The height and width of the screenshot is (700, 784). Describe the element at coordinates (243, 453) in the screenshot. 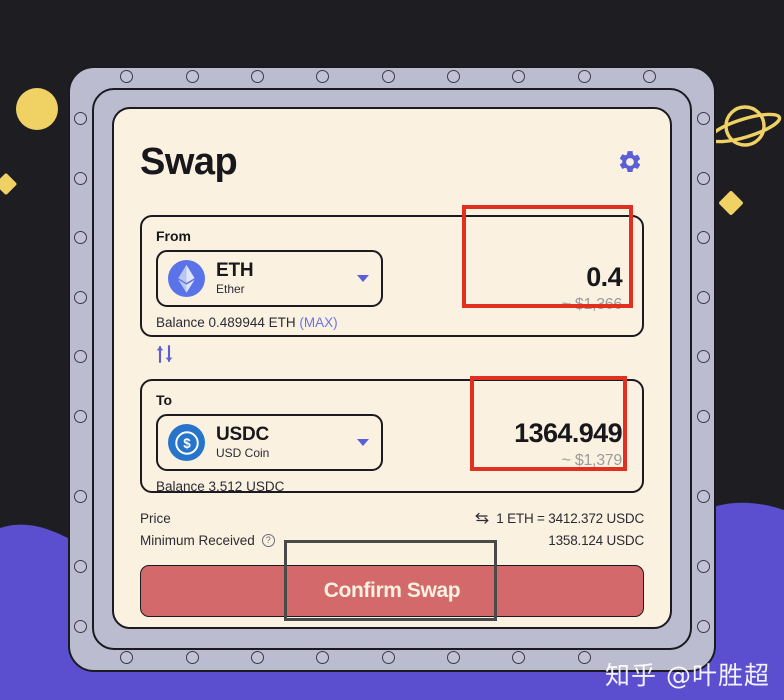

I see `to-token-name: USD Coin` at that location.